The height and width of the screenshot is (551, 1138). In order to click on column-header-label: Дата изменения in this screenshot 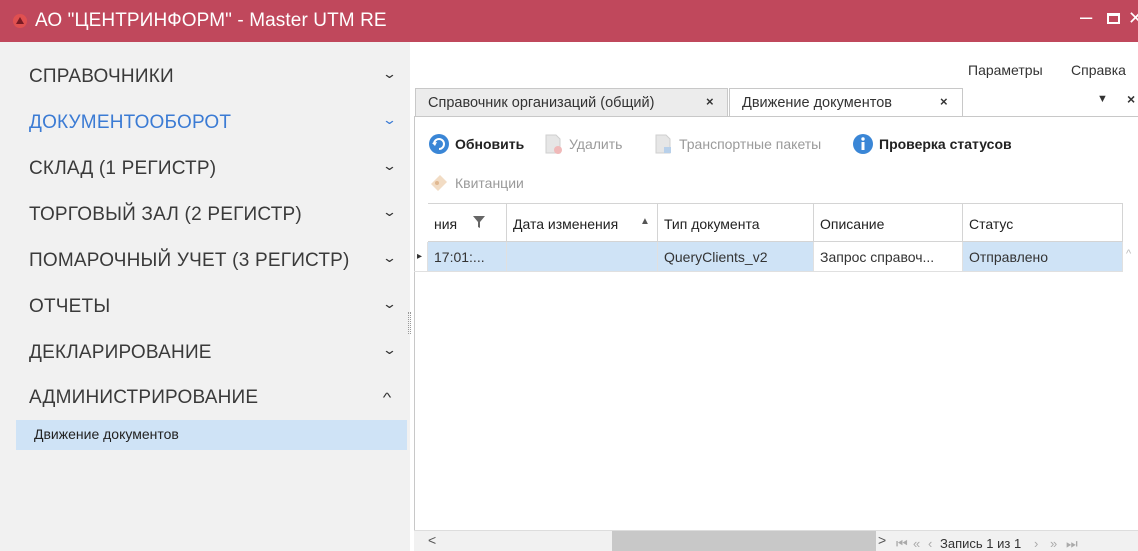, I will do `click(566, 224)`.